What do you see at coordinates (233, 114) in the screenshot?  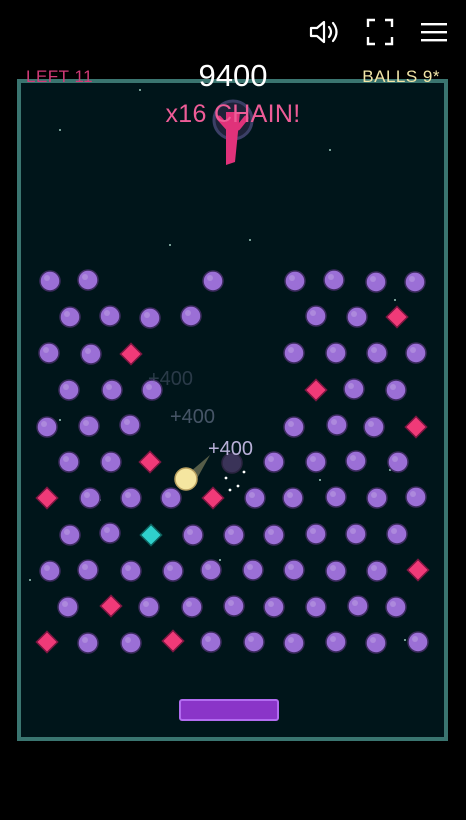 I see `chain-message: x16 CHAIN!` at bounding box center [233, 114].